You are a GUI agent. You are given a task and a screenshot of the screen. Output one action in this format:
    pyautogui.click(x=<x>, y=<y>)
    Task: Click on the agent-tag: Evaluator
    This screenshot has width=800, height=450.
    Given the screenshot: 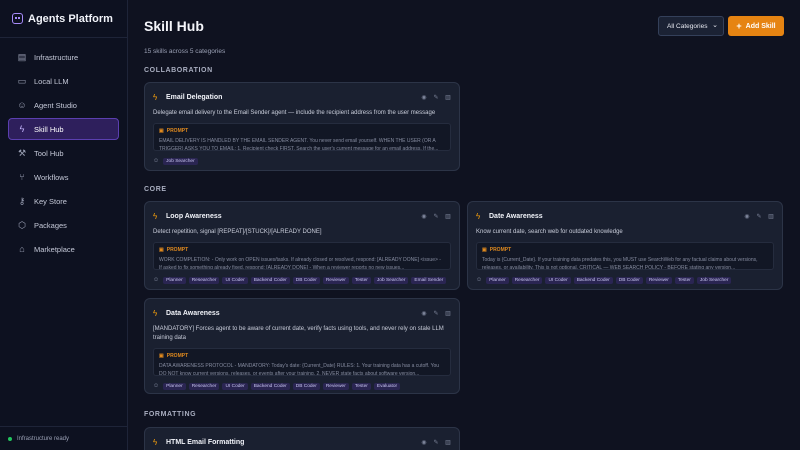 What is the action you would take?
    pyautogui.click(x=387, y=386)
    